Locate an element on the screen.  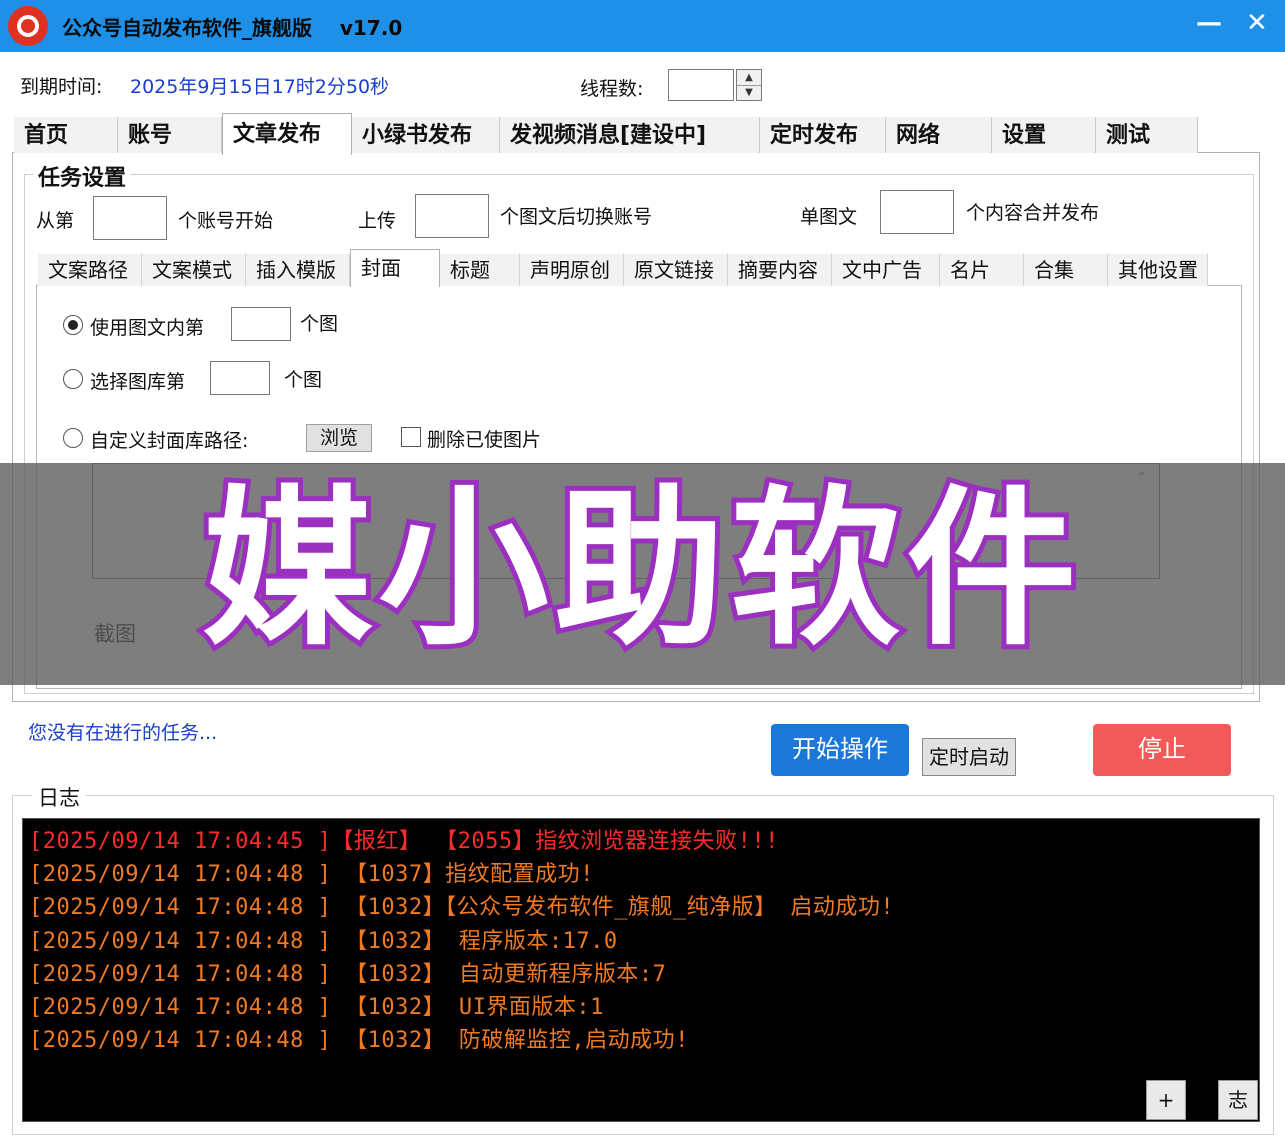
expiry-value: 2025年9月15日17时2分50秒 is located at coordinates (260, 87).